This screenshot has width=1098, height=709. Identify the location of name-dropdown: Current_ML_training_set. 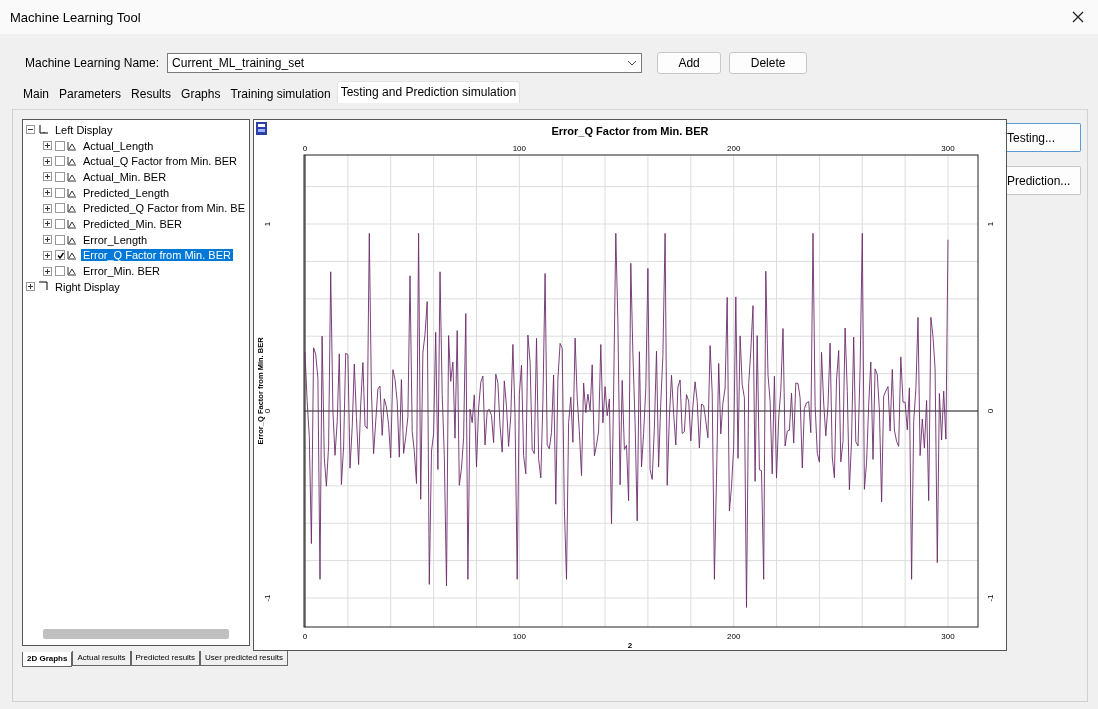
(405, 63).